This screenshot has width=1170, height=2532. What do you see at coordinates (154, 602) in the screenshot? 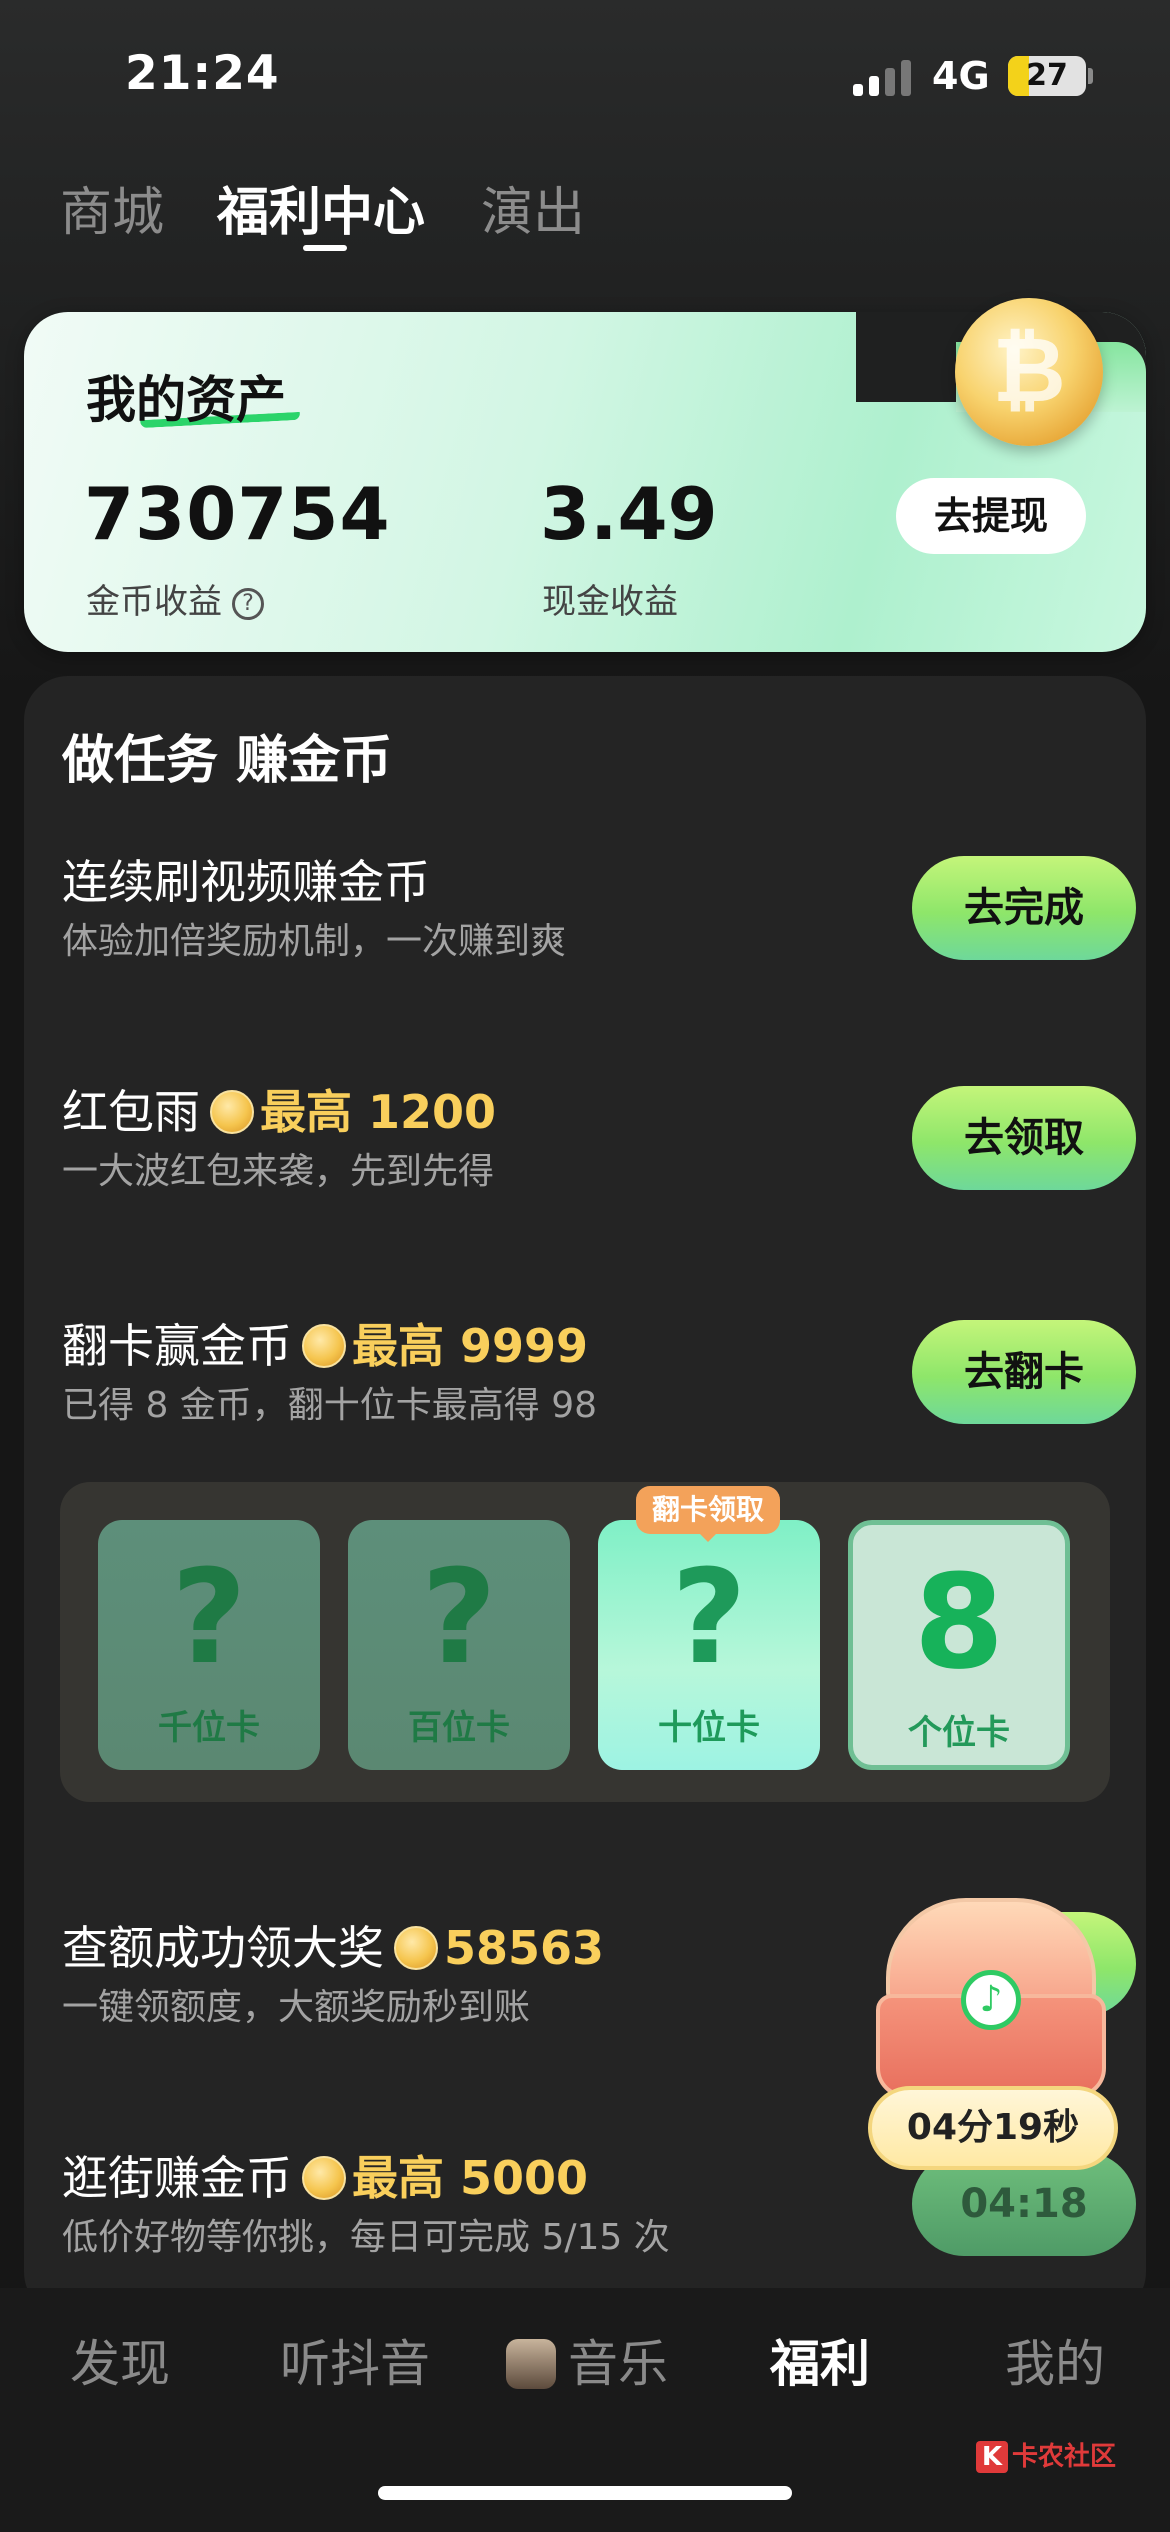
I see `coins-label: 金币收益` at bounding box center [154, 602].